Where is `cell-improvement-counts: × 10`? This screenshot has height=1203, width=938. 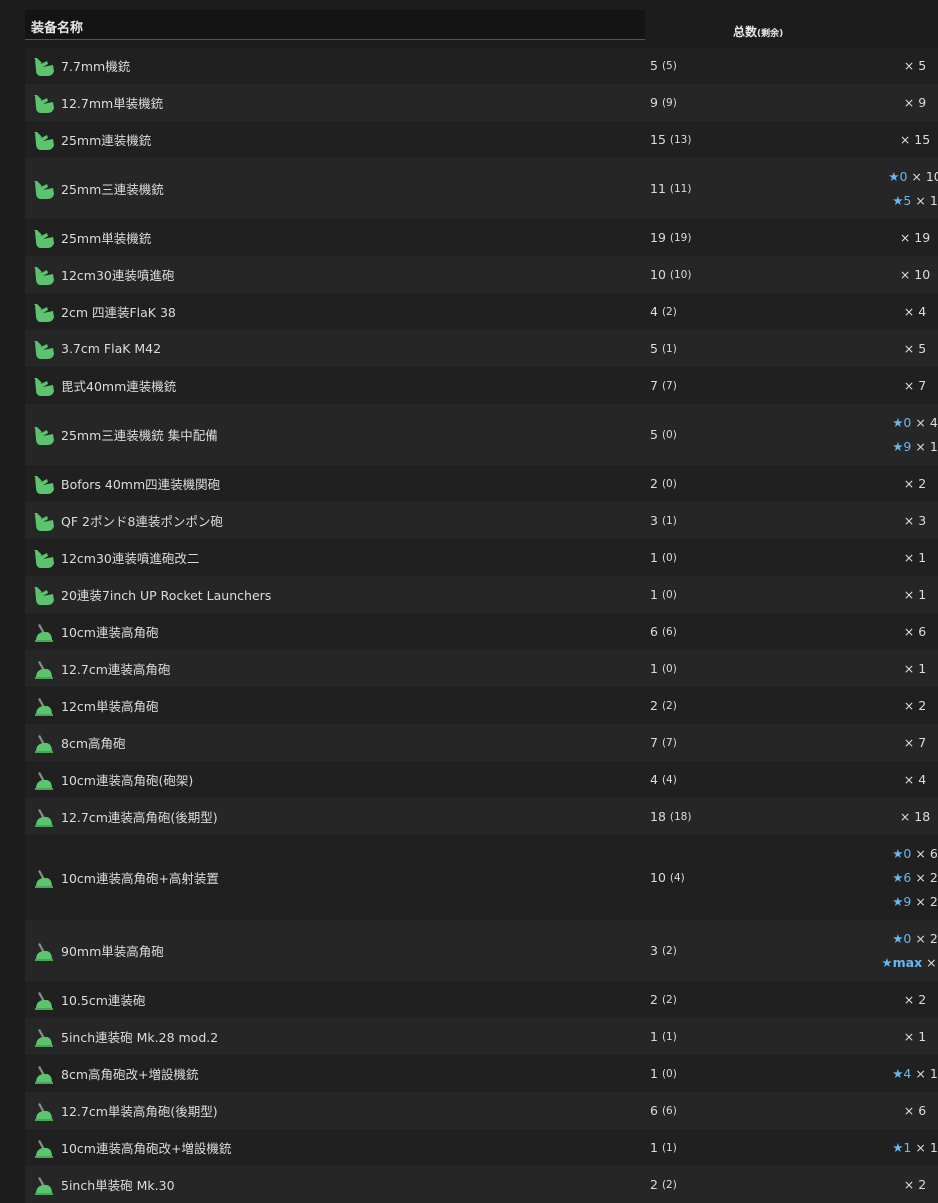
cell-improvement-counts: × 10 is located at coordinates (906, 274).